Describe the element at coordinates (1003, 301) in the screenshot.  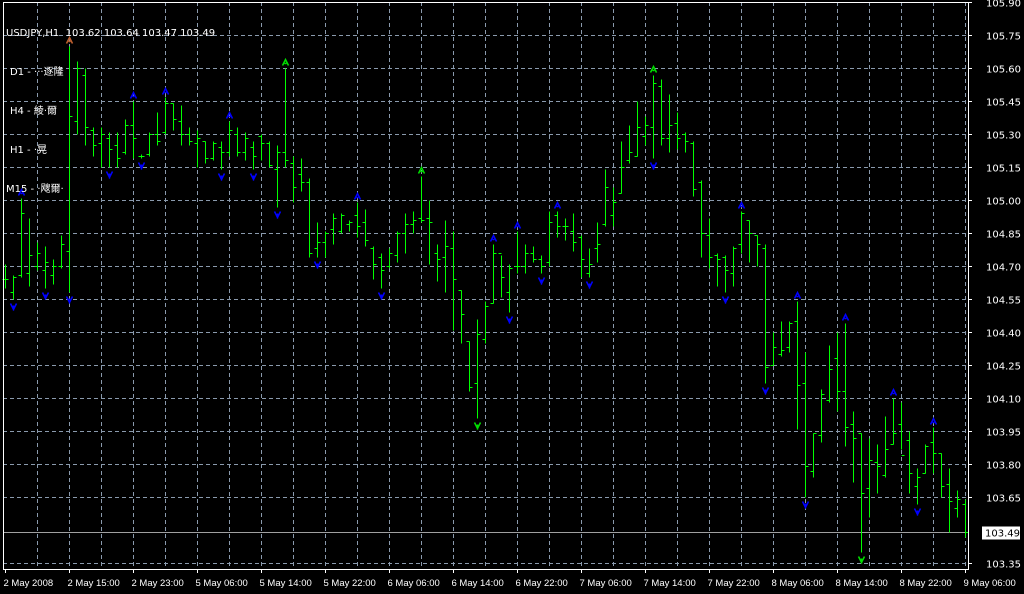
I see `price-tick-label: 104.55` at that location.